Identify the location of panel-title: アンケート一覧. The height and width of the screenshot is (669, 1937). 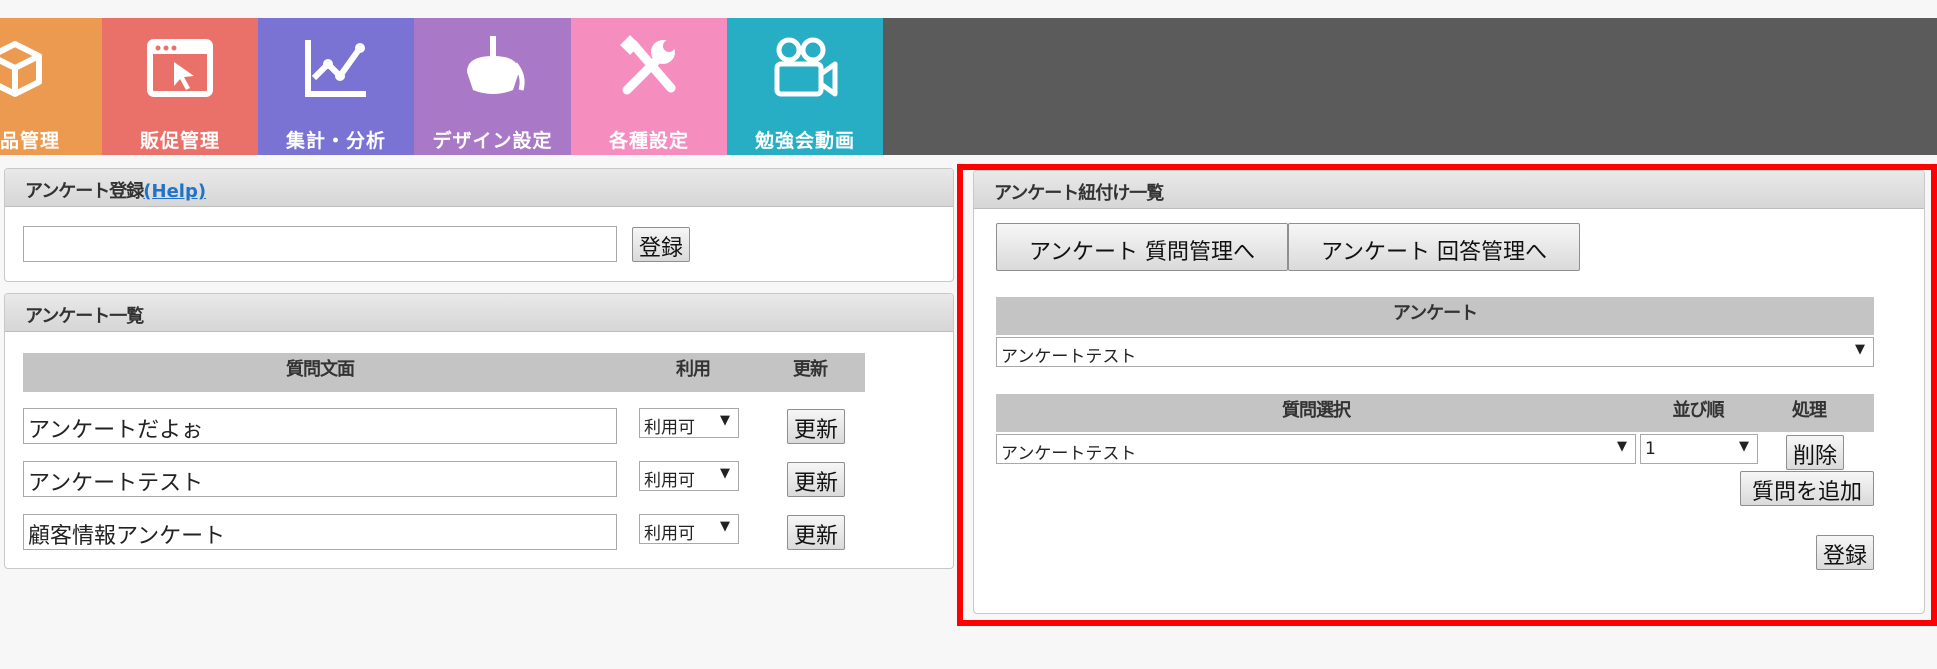
(84, 316).